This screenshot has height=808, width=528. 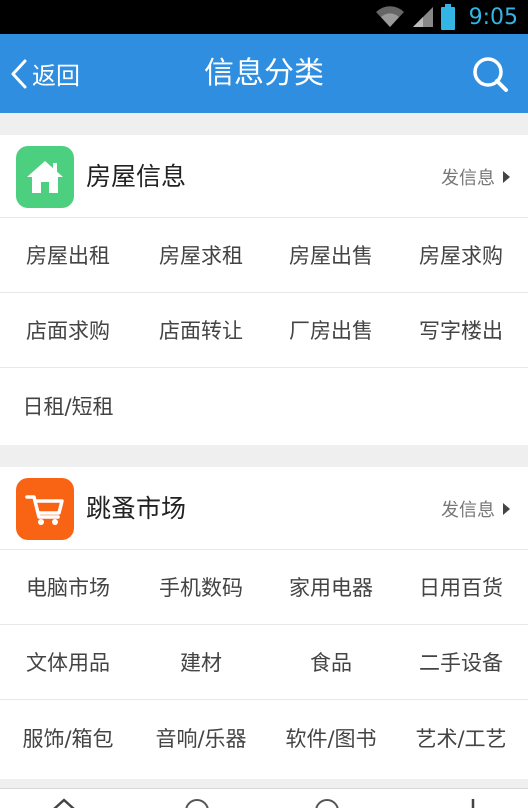 What do you see at coordinates (201, 737) in the screenshot?
I see `category-item: 音响/乐器` at bounding box center [201, 737].